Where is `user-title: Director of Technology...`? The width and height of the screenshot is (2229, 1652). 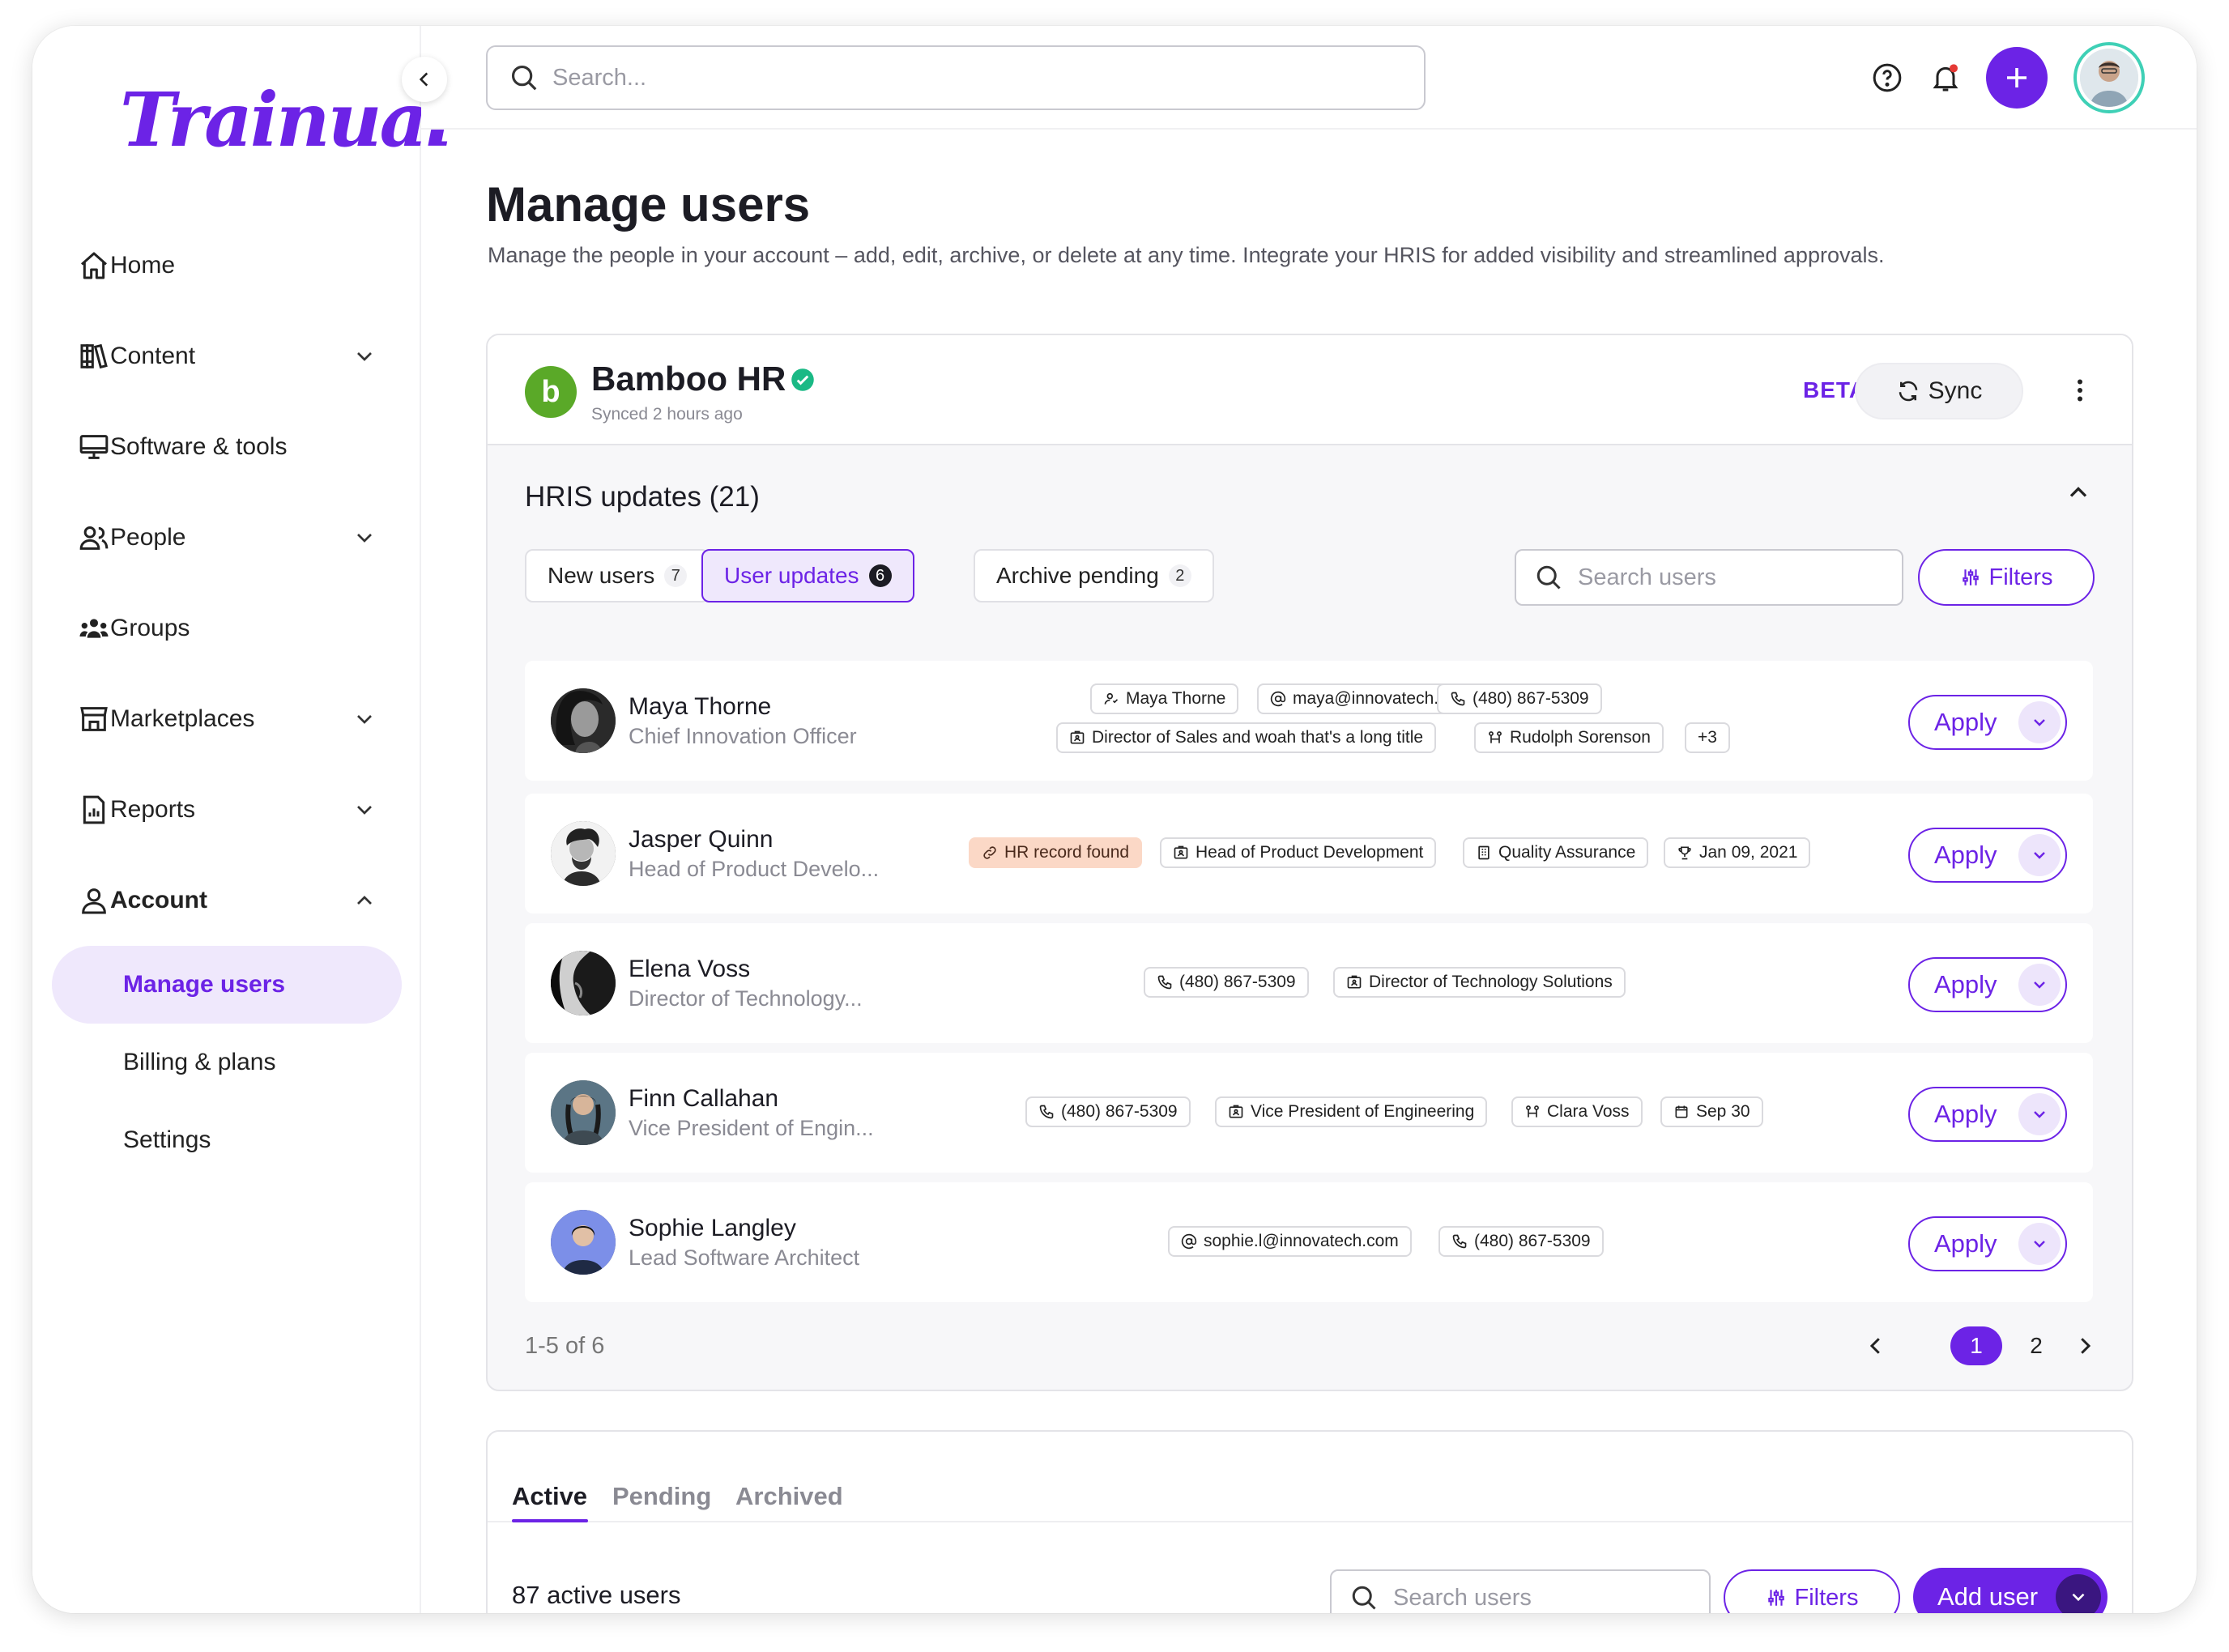
user-title: Director of Technology... is located at coordinates (746, 998).